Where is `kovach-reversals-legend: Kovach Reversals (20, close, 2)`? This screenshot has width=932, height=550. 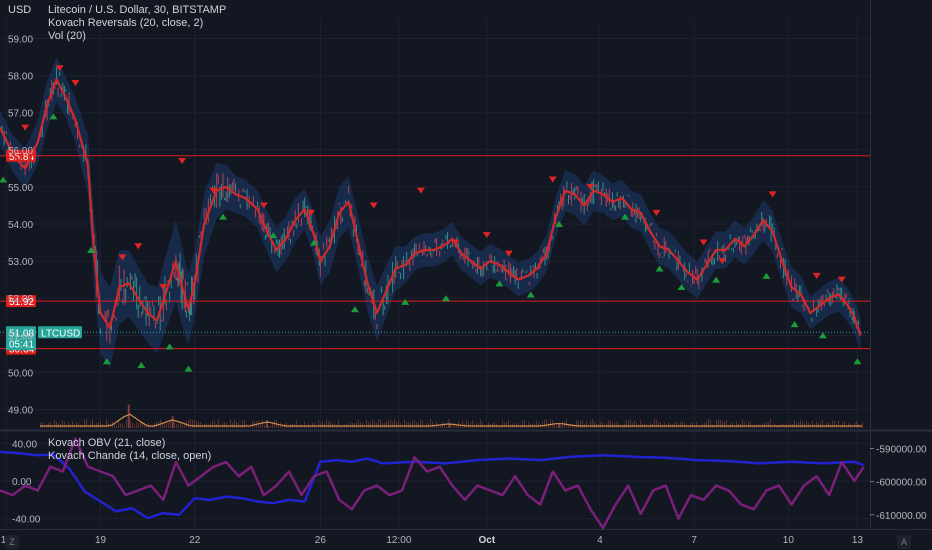 kovach-reversals-legend: Kovach Reversals (20, close, 2) is located at coordinates (137, 23).